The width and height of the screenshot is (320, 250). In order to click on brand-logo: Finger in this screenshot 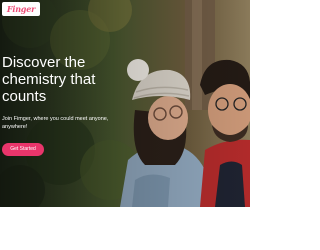, I will do `click(21, 9)`.